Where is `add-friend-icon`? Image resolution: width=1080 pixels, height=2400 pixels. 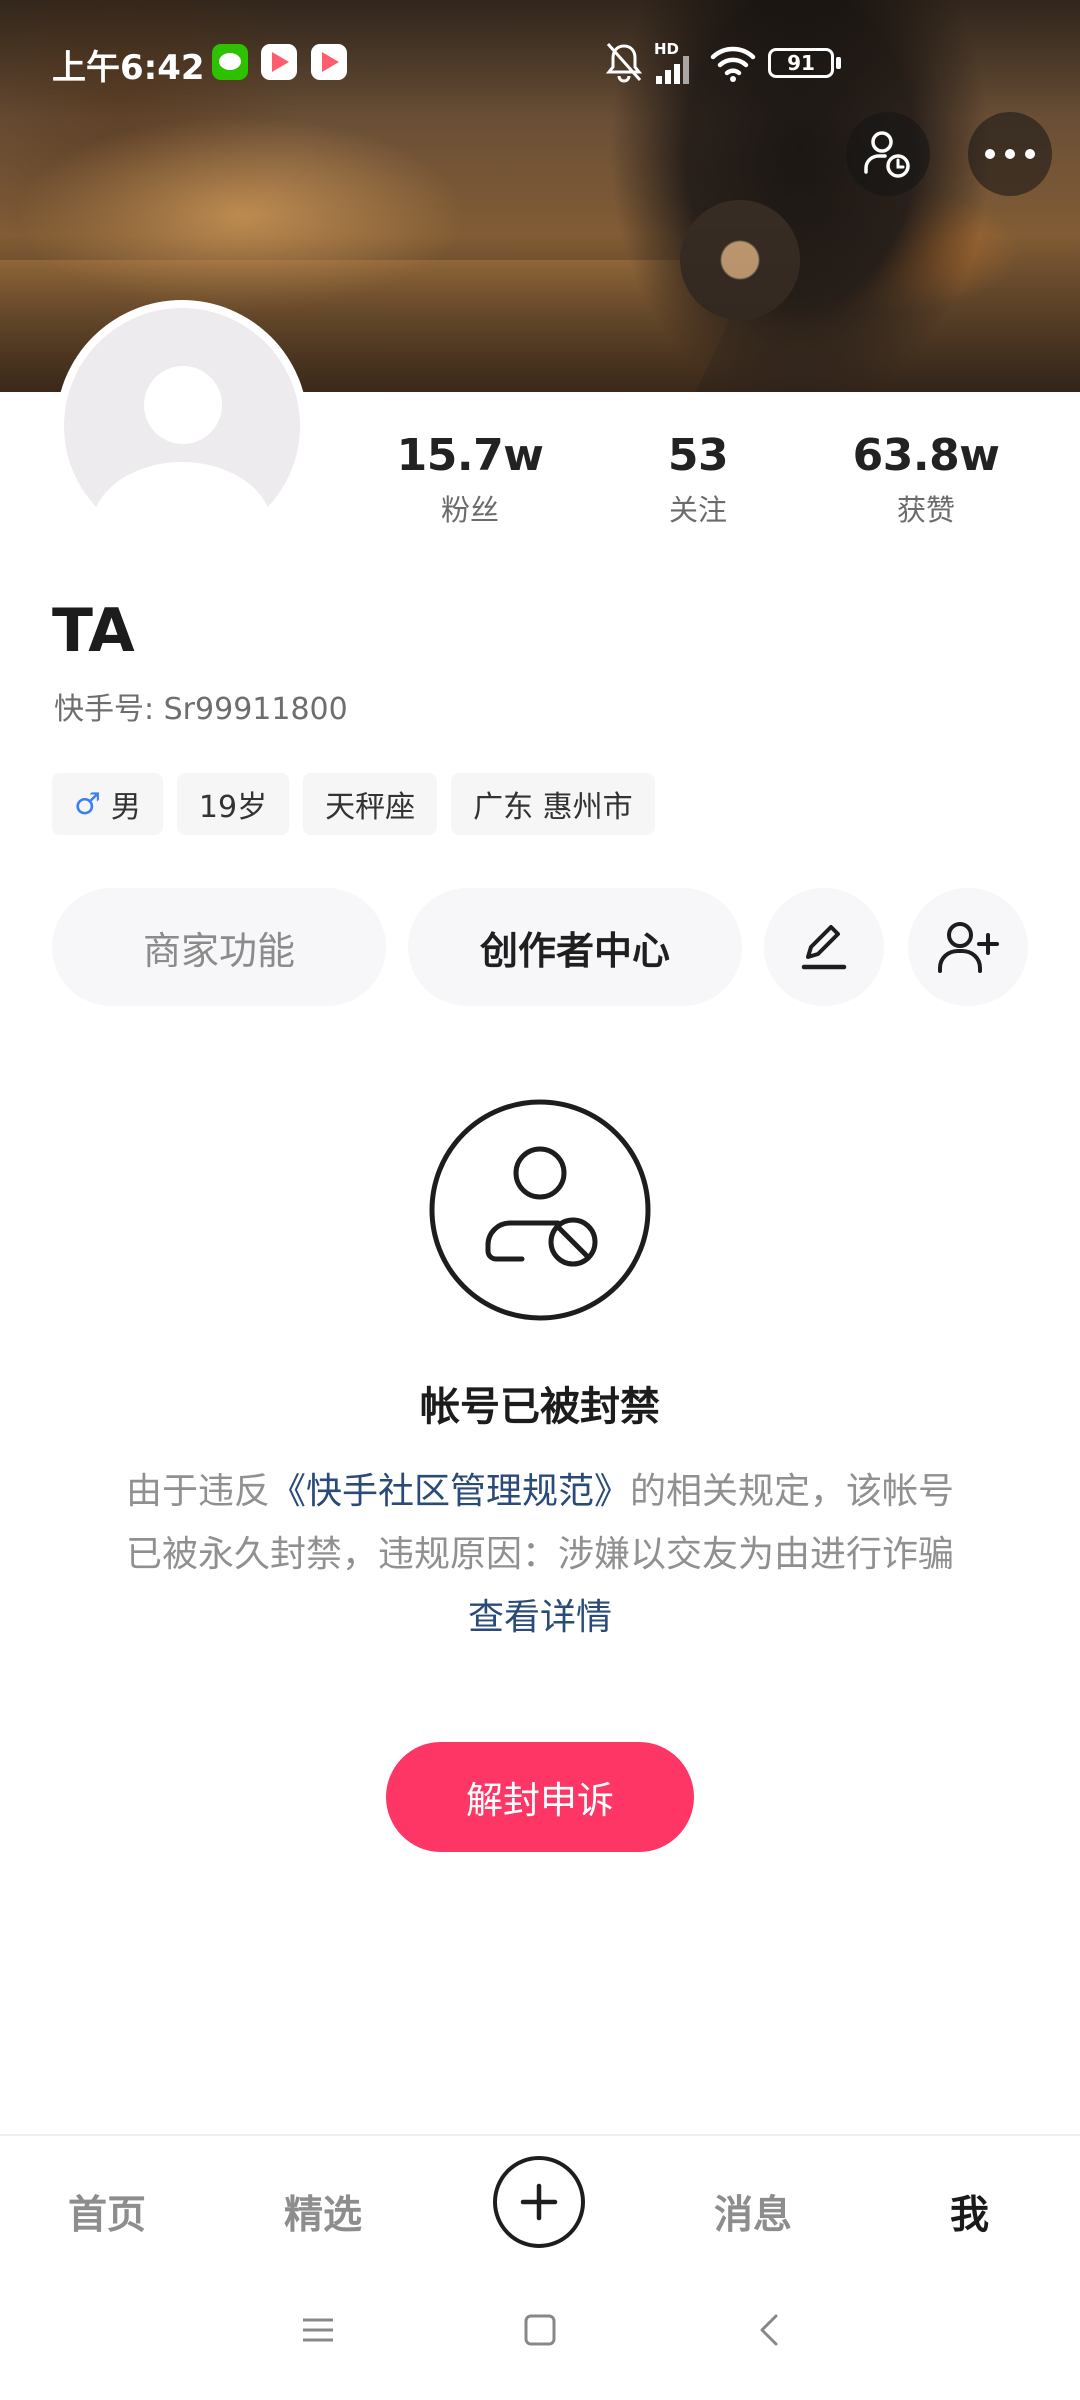
add-friend-icon is located at coordinates (968, 947).